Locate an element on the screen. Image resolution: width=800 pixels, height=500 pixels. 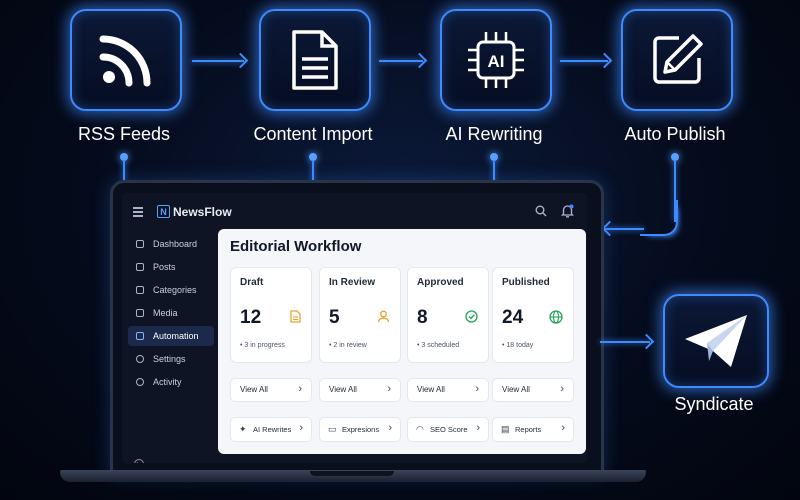
card-subtext: • 3 scheduled is located at coordinates (438, 345).